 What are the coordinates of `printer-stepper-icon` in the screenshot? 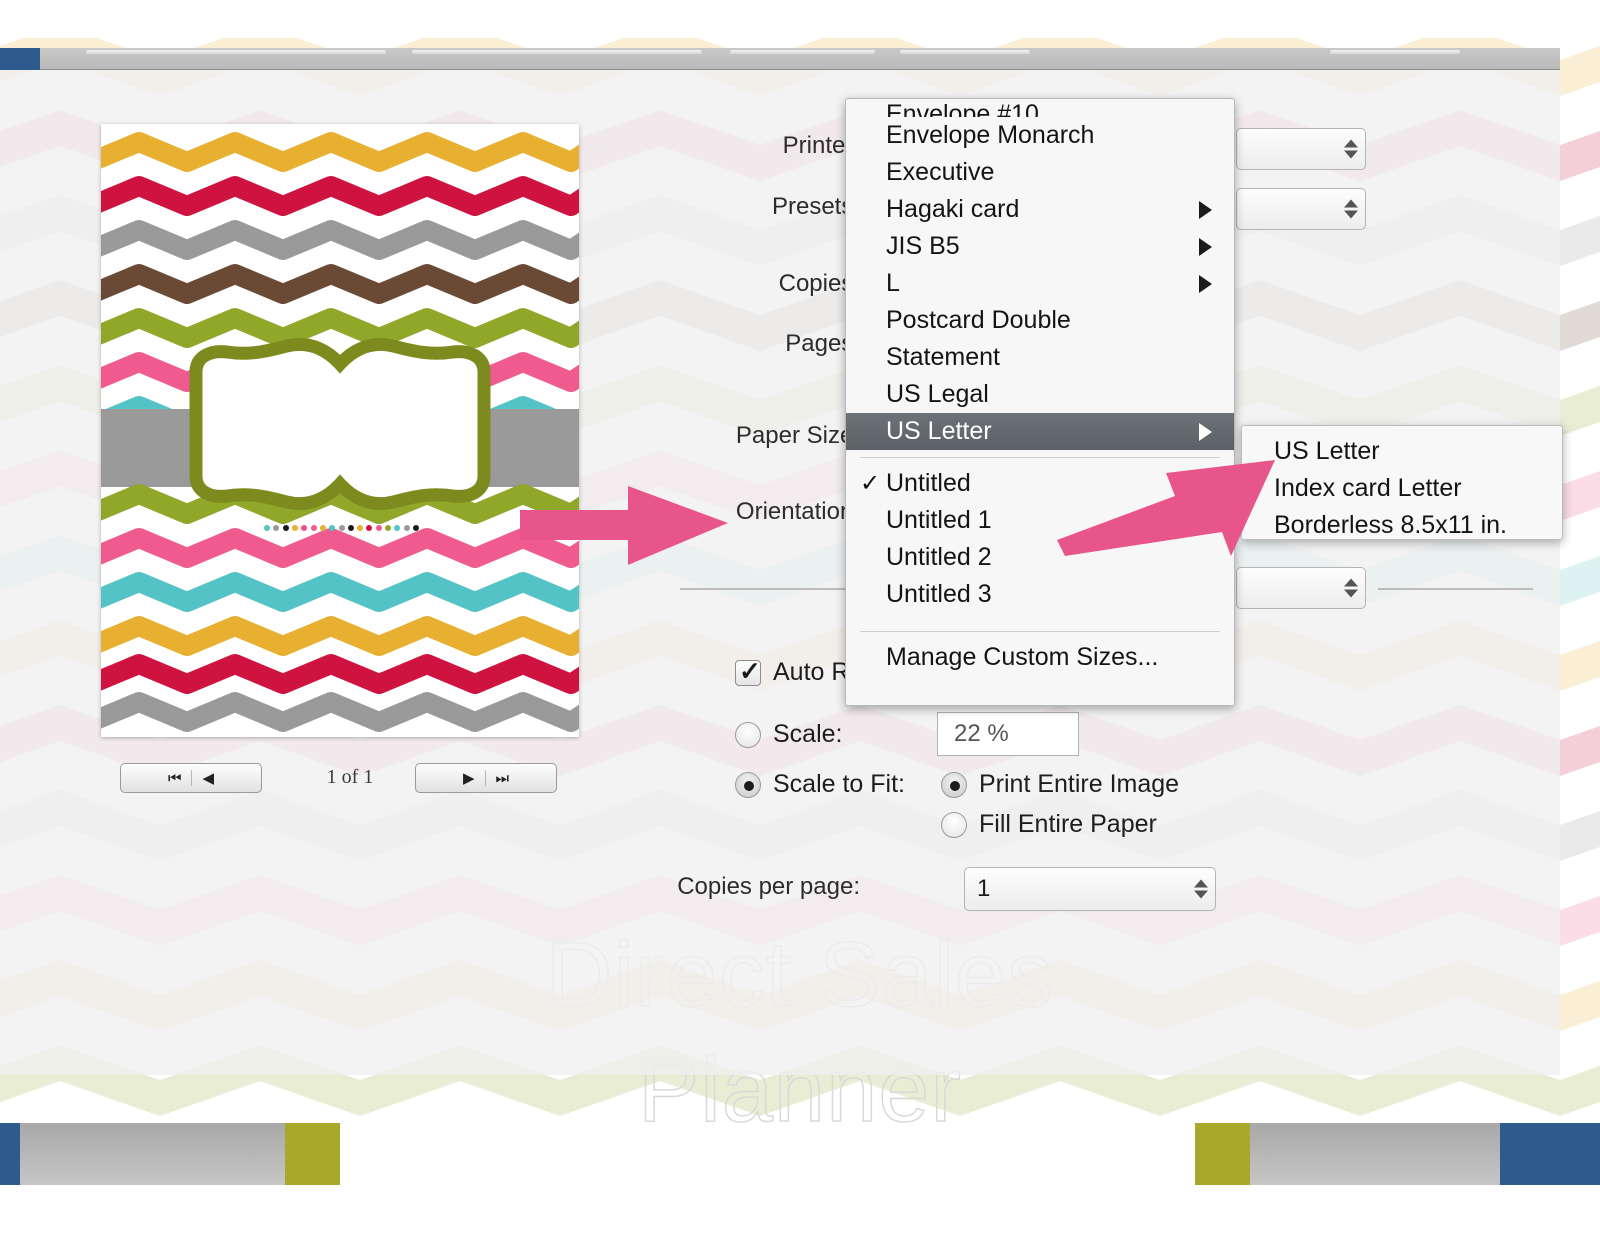 It's located at (1351, 149).